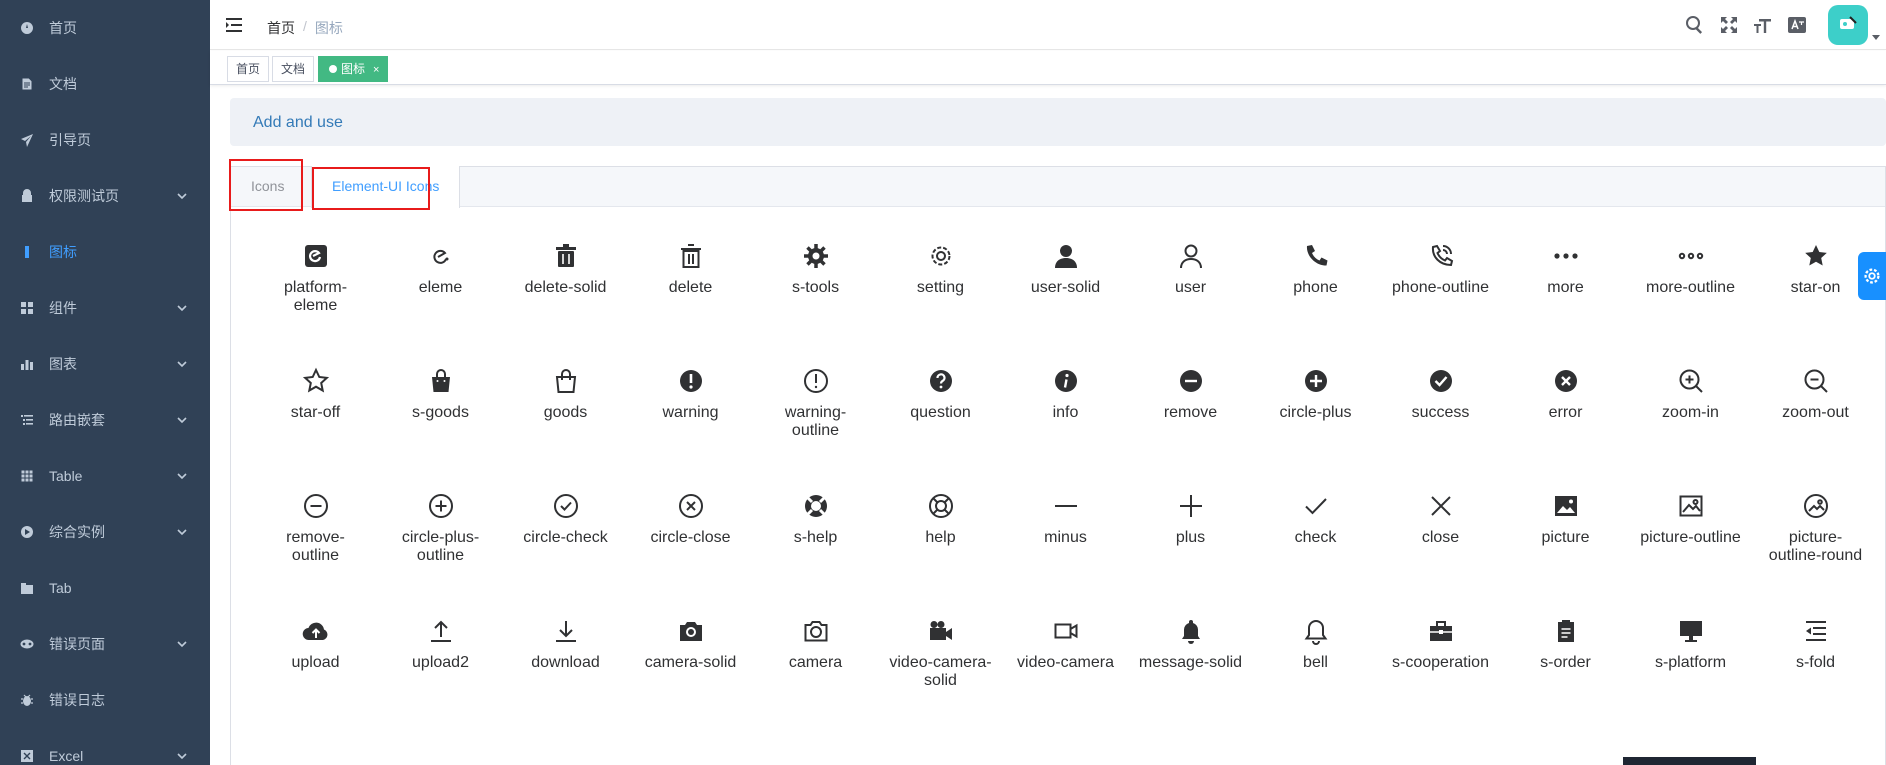 Image resolution: width=1886 pixels, height=765 pixels. What do you see at coordinates (566, 256) in the screenshot?
I see `delete-solid-icon` at bounding box center [566, 256].